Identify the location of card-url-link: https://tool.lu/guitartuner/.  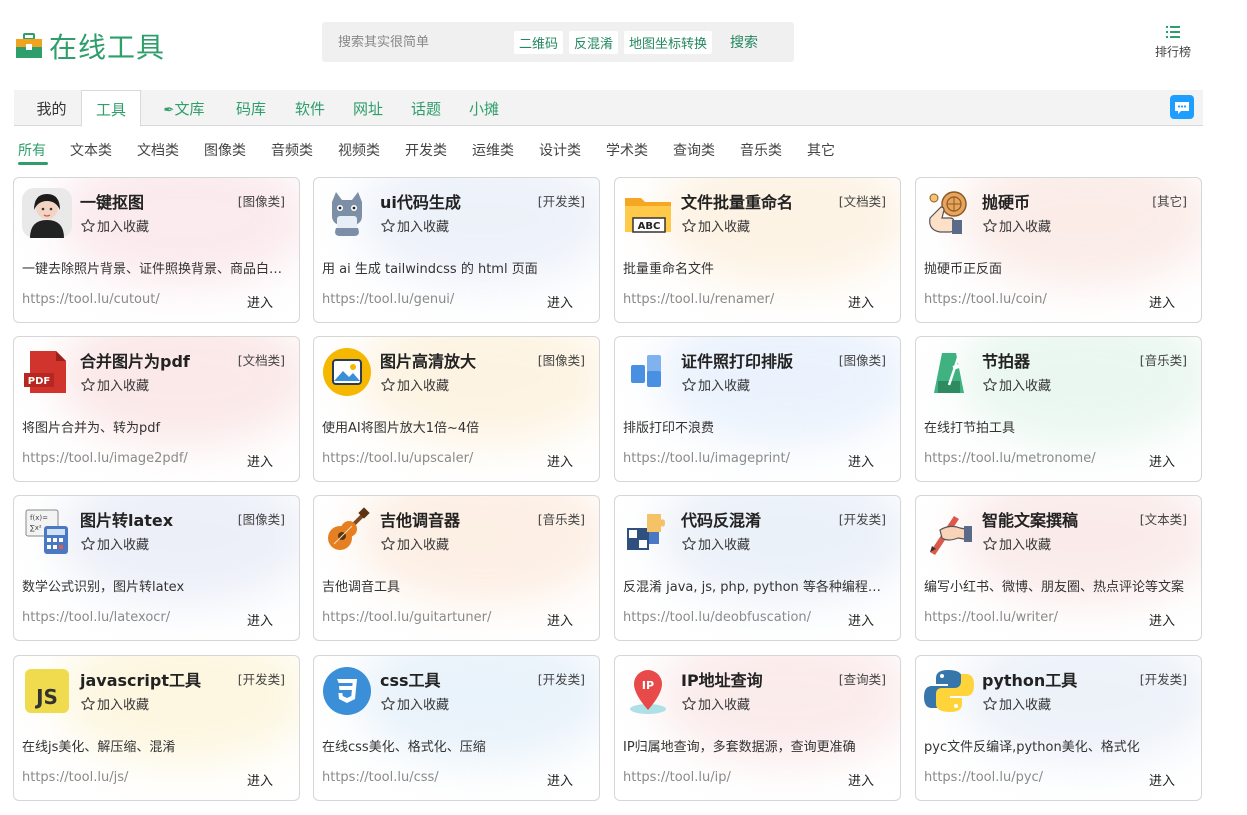
(406, 617).